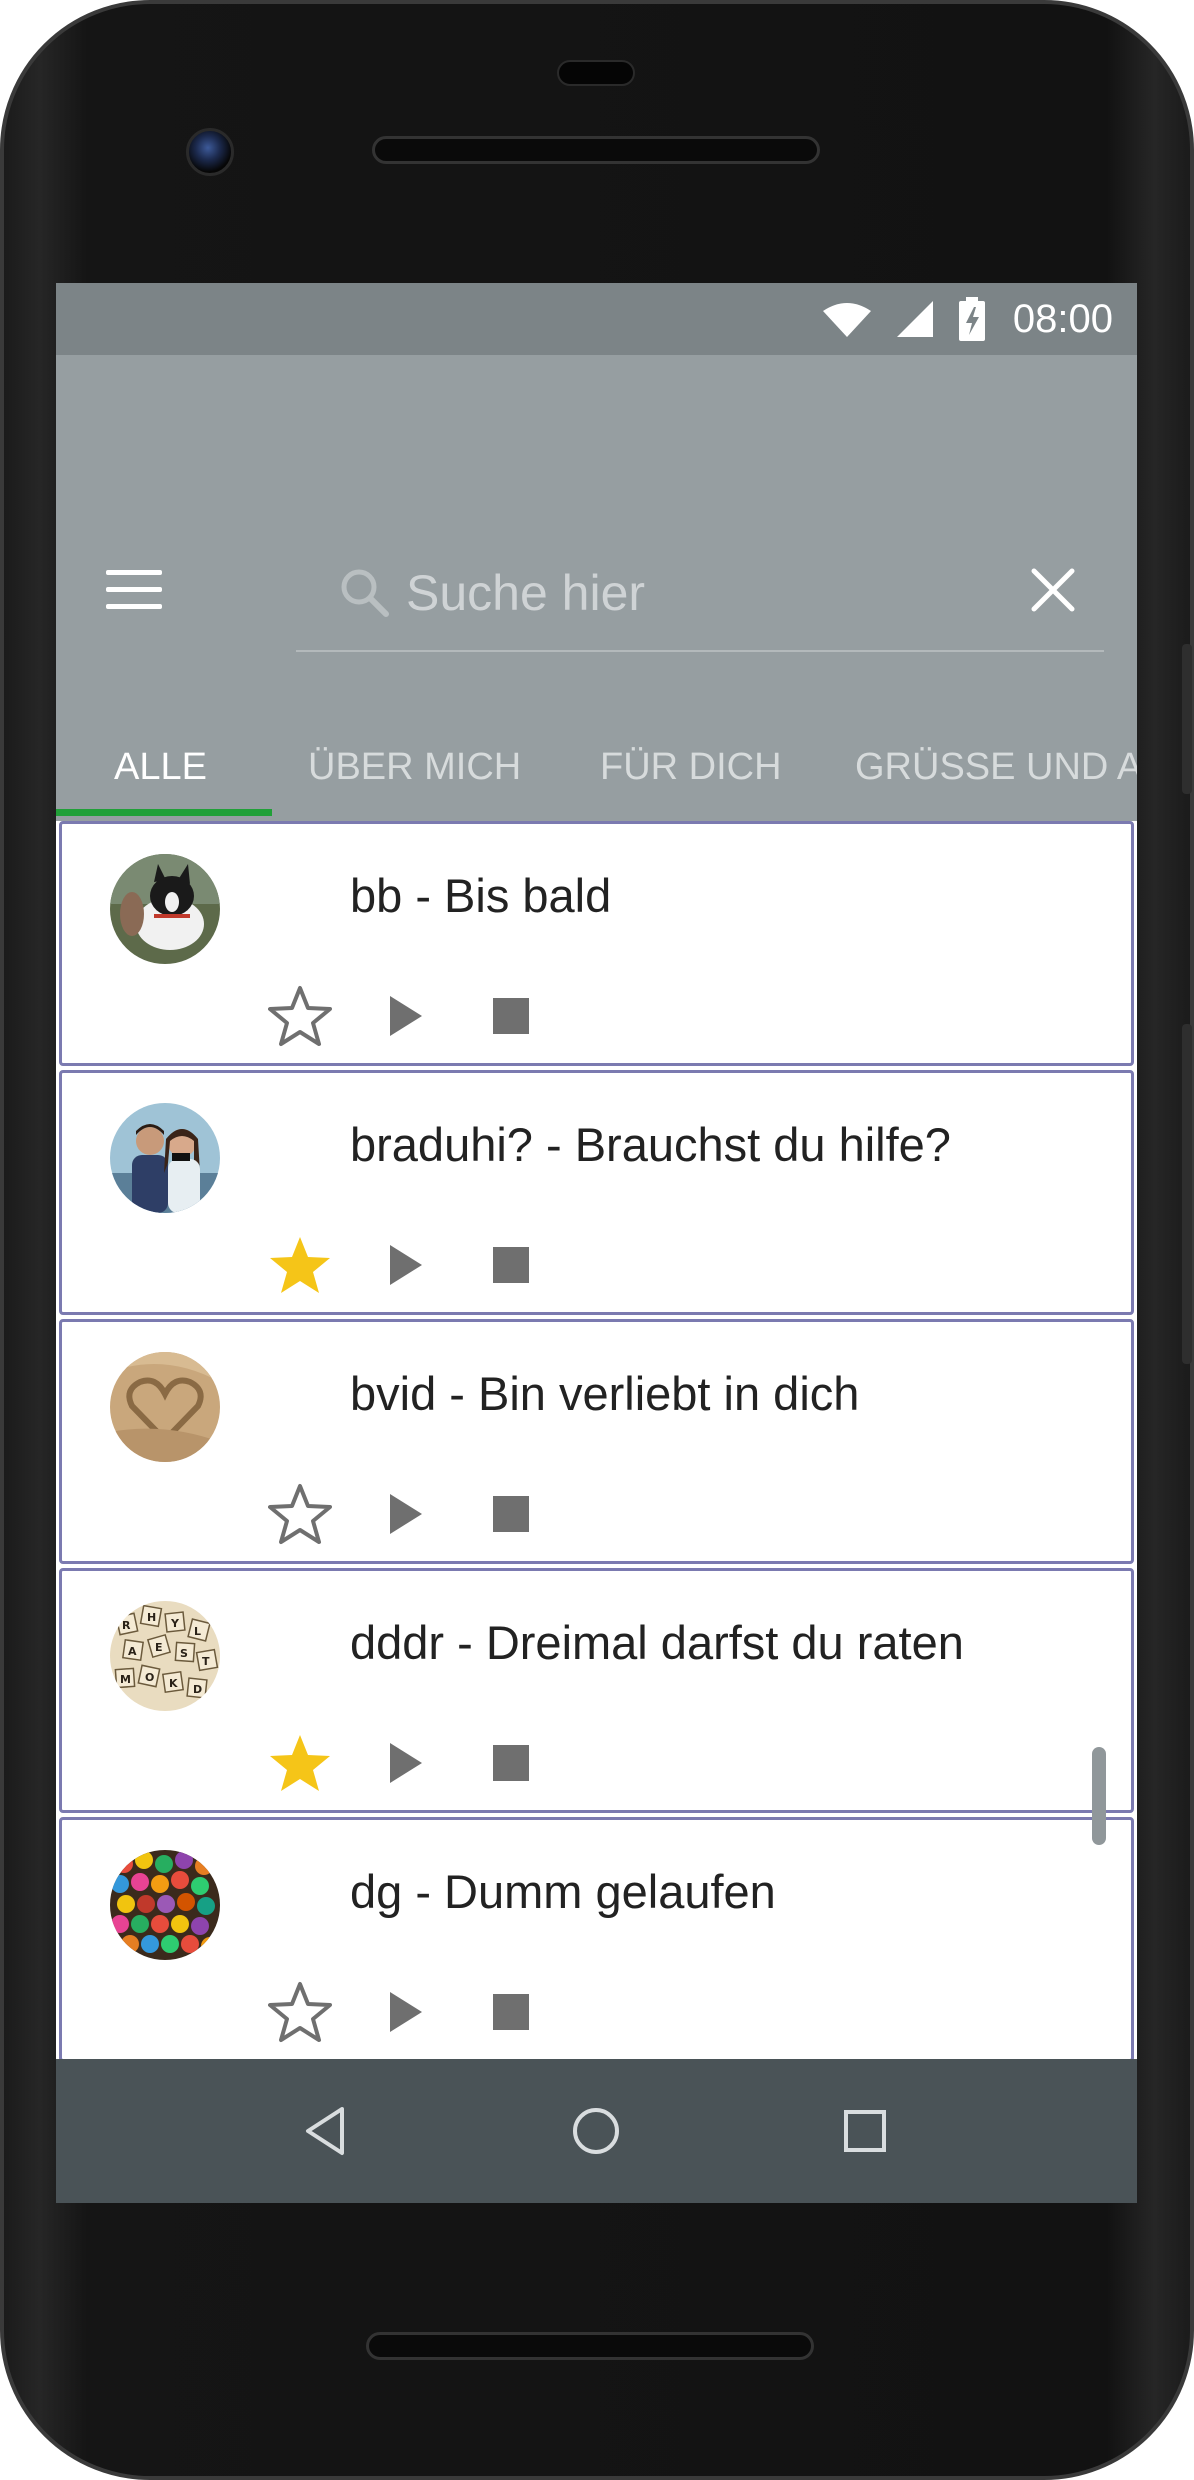 The height and width of the screenshot is (2480, 1194). What do you see at coordinates (691, 767) in the screenshot?
I see `tab-fuer-dich: FÜR DICH` at bounding box center [691, 767].